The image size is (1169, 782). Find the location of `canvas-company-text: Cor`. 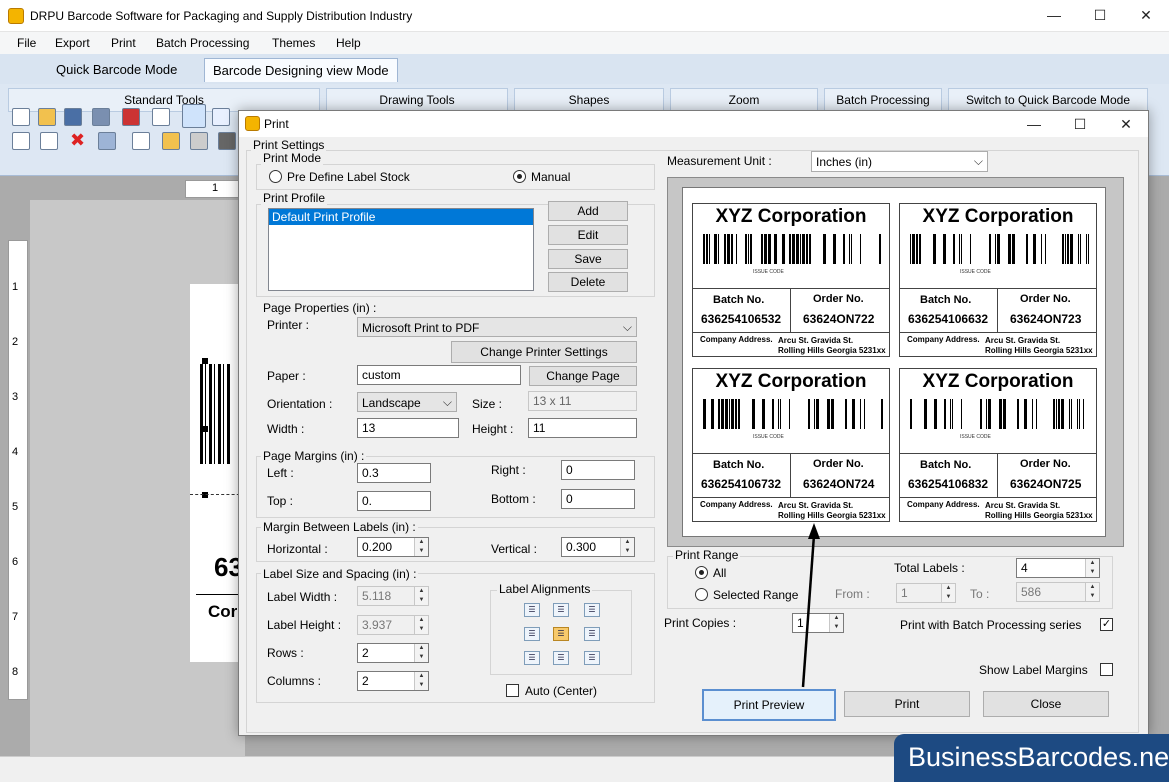

canvas-company-text: Cor is located at coordinates (222, 612).